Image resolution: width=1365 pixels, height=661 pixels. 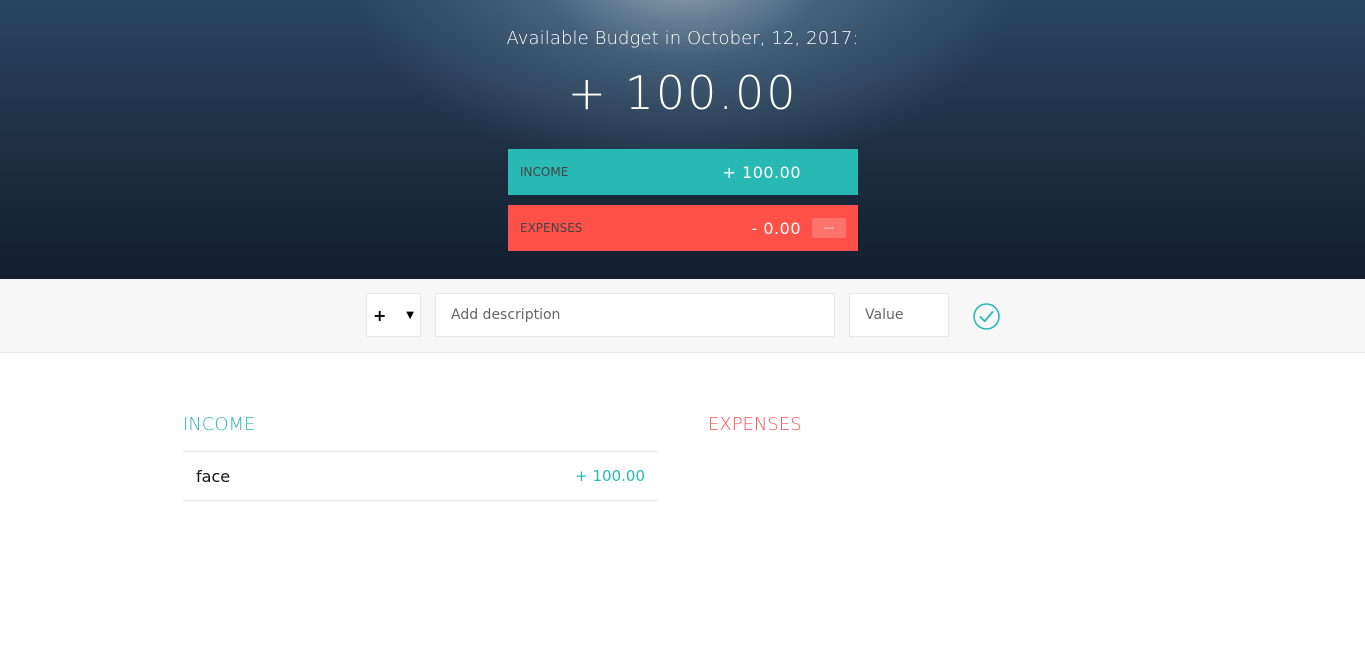 What do you see at coordinates (551, 228) in the screenshot?
I see `expenses-summary-label: Expenses` at bounding box center [551, 228].